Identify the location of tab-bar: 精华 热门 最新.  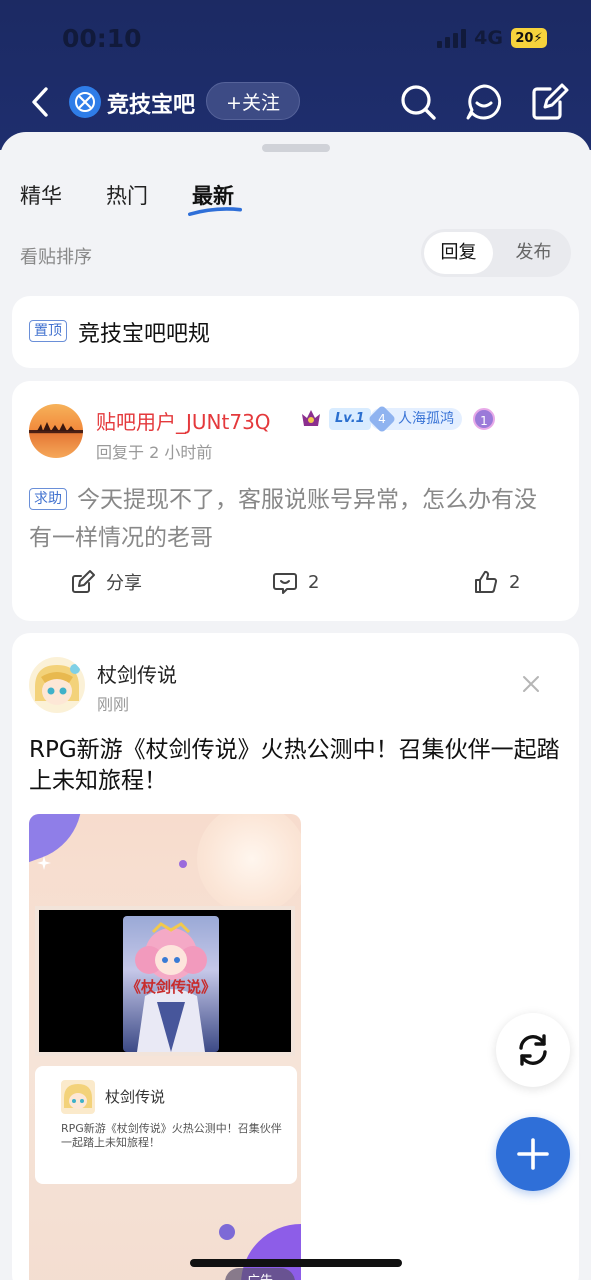
(131, 198).